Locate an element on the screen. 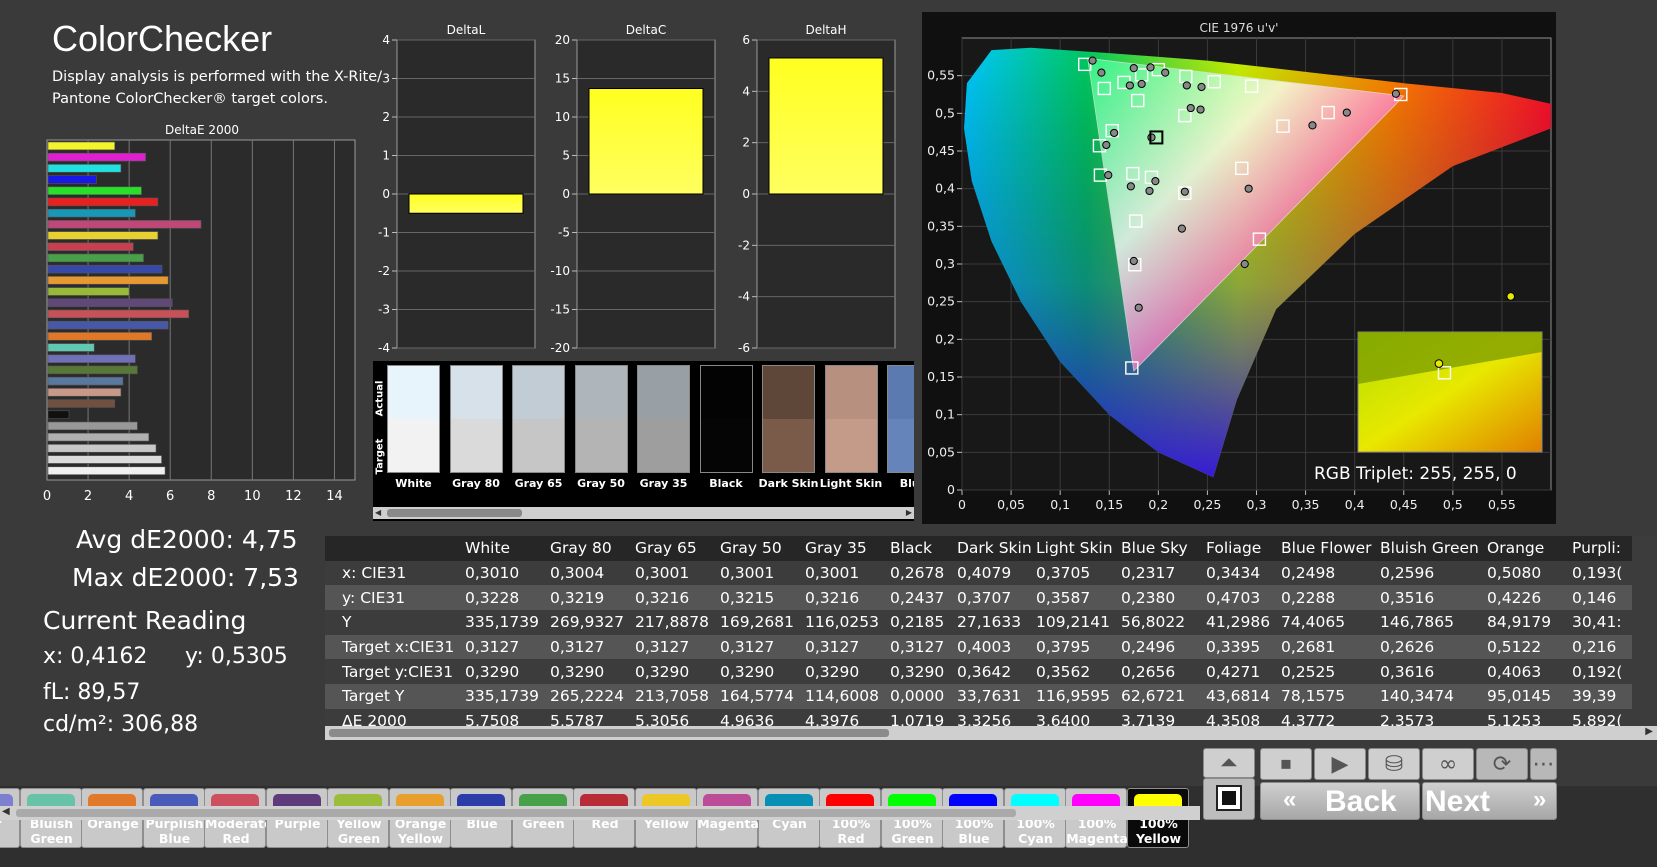 The width and height of the screenshot is (1657, 867). column-header: Bluish Green is located at coordinates (1430, 548).